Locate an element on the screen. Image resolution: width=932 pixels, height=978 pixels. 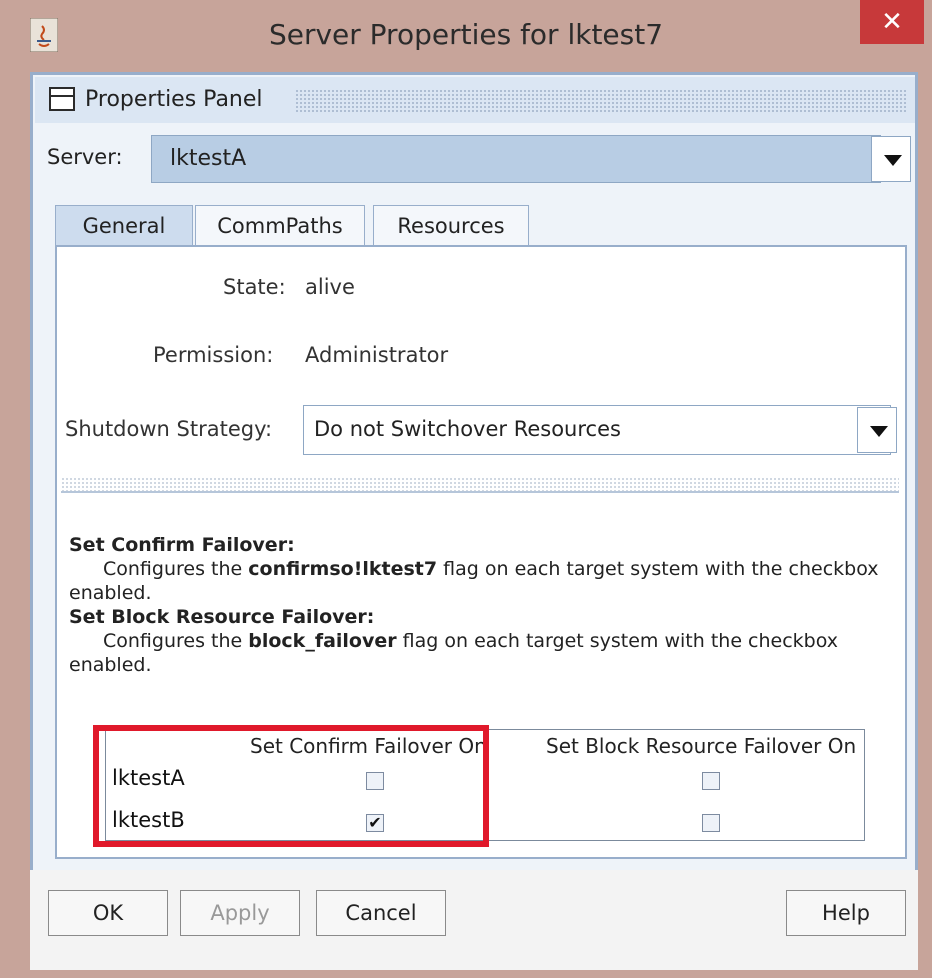
window-title: Server Properties for lktest7 is located at coordinates (466, 34).